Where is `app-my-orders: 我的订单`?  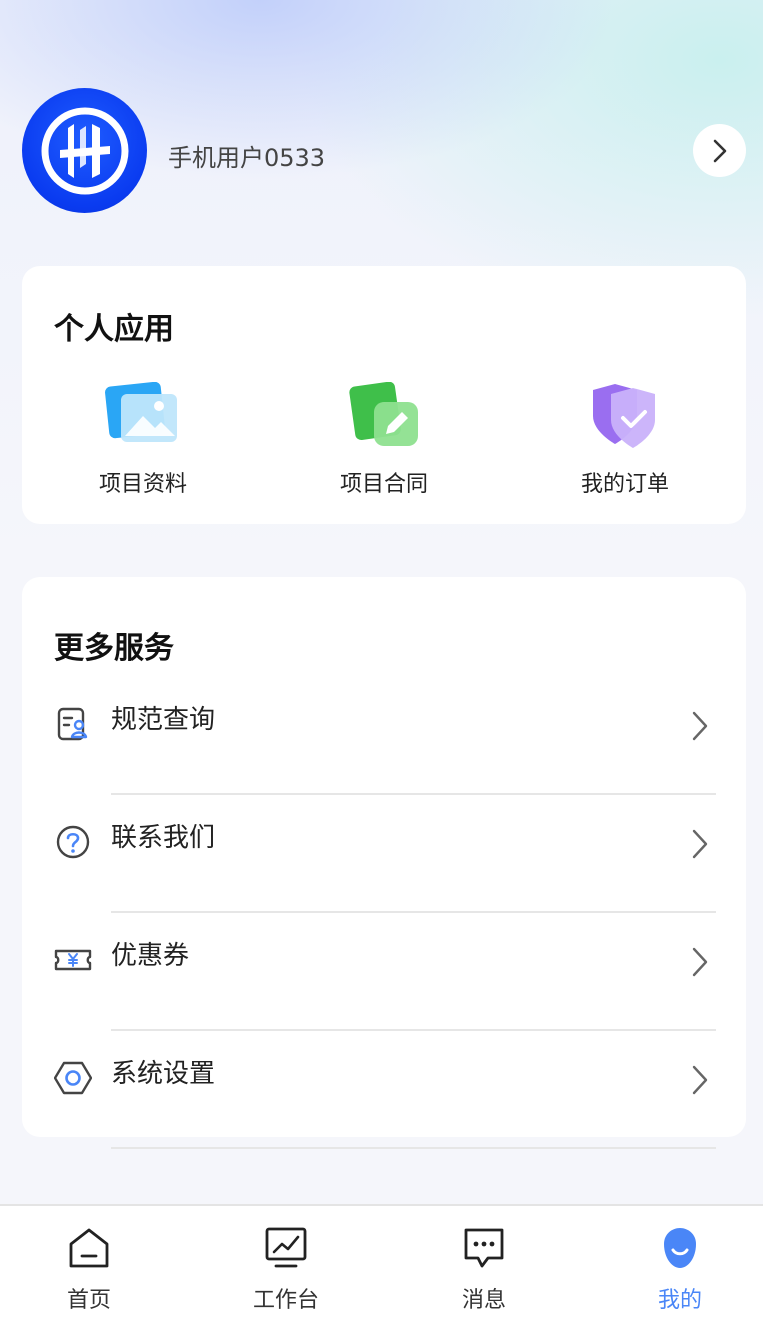 app-my-orders: 我的订单 is located at coordinates (625, 440).